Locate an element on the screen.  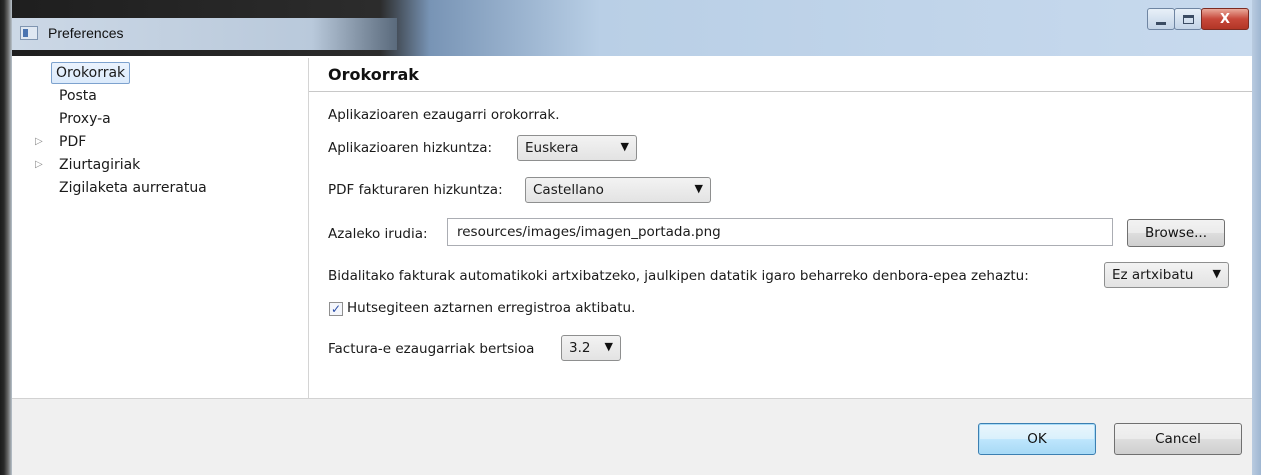
facturae-version-value: 3.2 is located at coordinates (580, 348).